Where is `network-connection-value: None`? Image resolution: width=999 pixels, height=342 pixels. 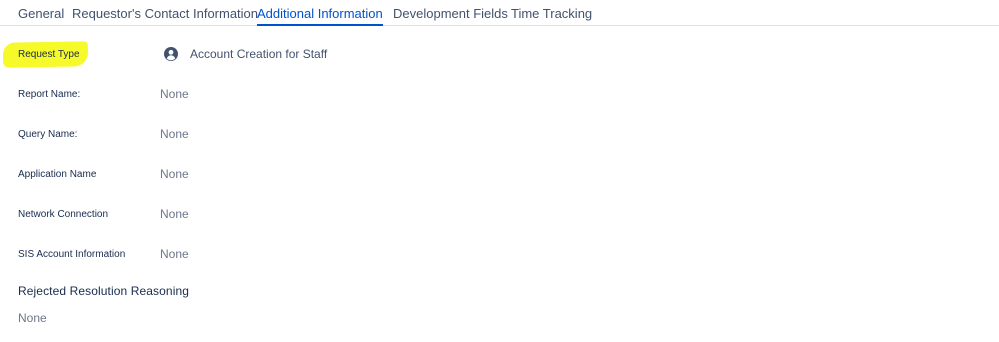 network-connection-value: None is located at coordinates (174, 214).